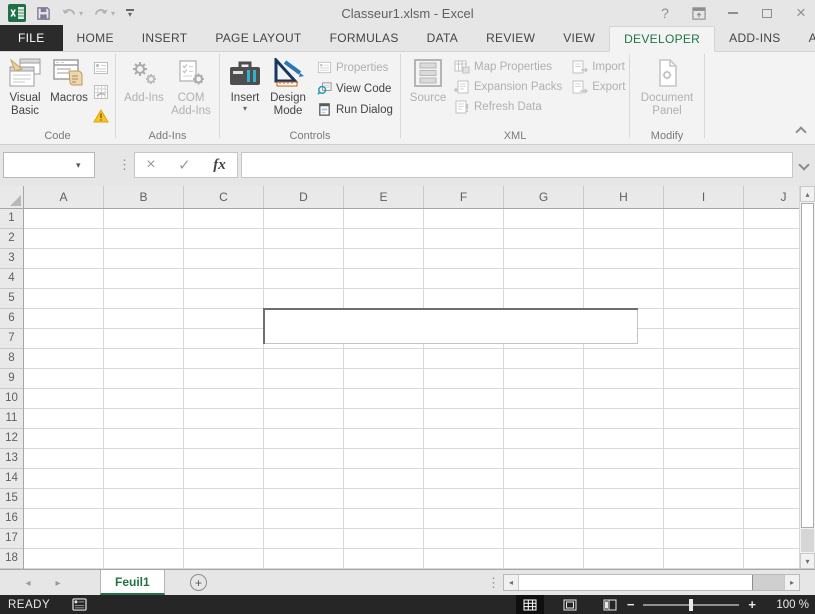 This screenshot has height=614, width=815. What do you see at coordinates (11, 359) in the screenshot?
I see `row-header-8: 8` at bounding box center [11, 359].